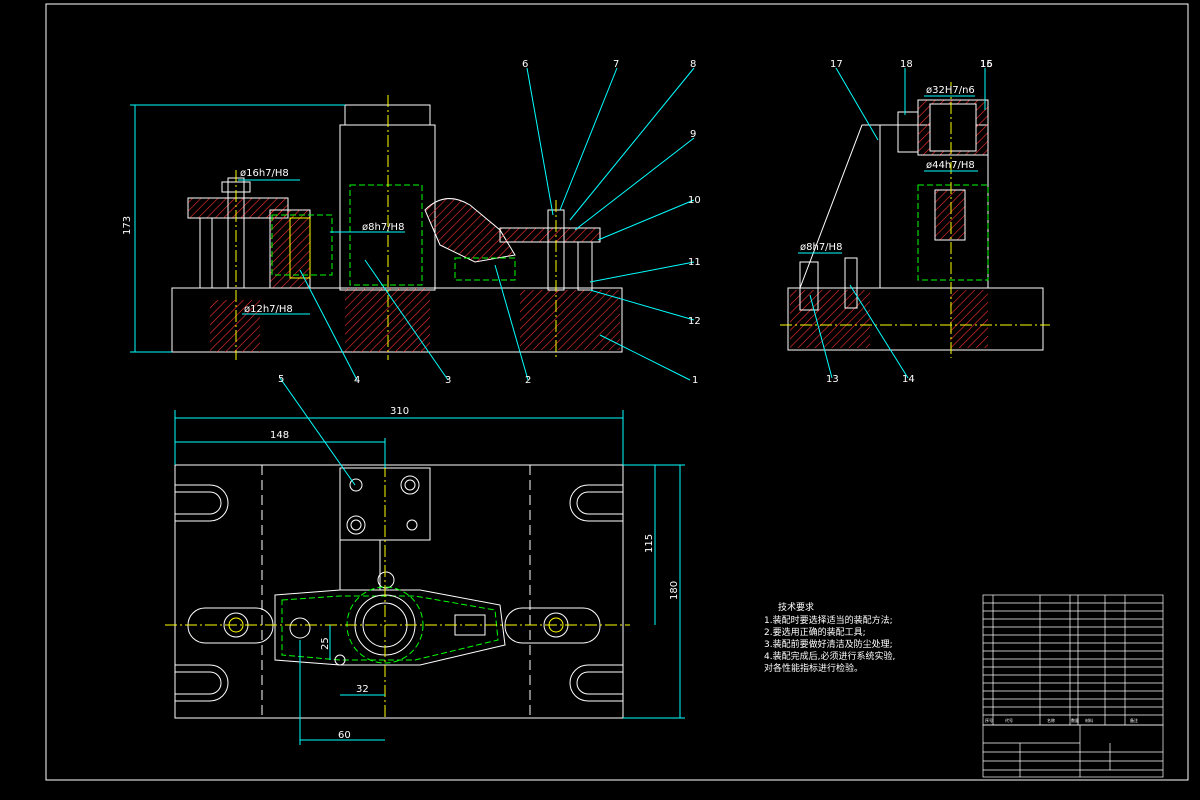 Image resolution: width=1200 pixels, height=800 pixels. What do you see at coordinates (950, 165) in the screenshot?
I see `fit-mid-44: ø44h7/H8` at bounding box center [950, 165].